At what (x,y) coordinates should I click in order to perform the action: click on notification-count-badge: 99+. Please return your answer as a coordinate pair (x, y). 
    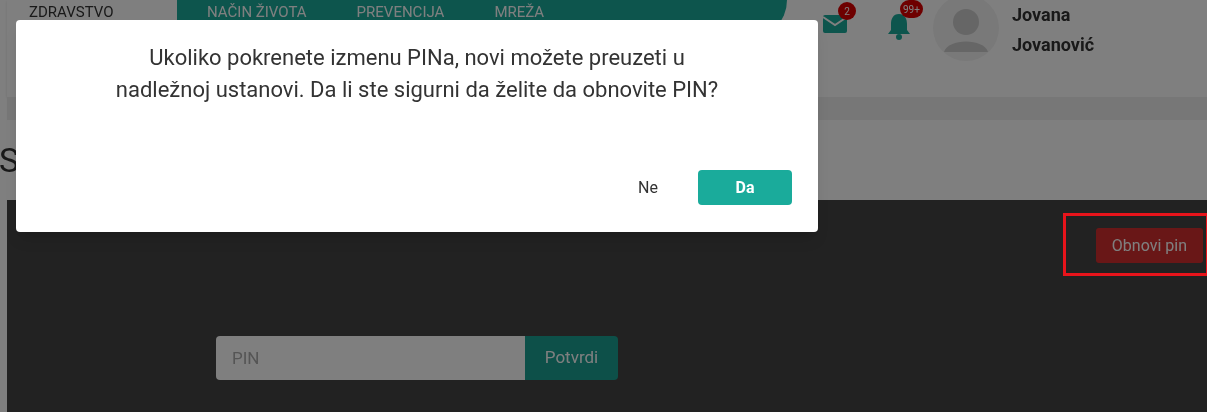
    Looking at the image, I should click on (911, 9).